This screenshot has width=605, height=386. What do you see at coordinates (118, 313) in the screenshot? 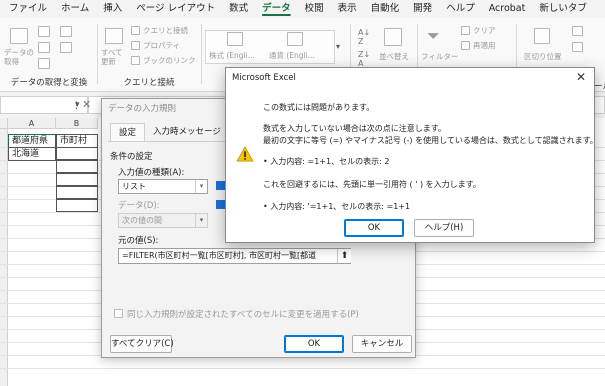
I see `apply-all-checkbox` at bounding box center [118, 313].